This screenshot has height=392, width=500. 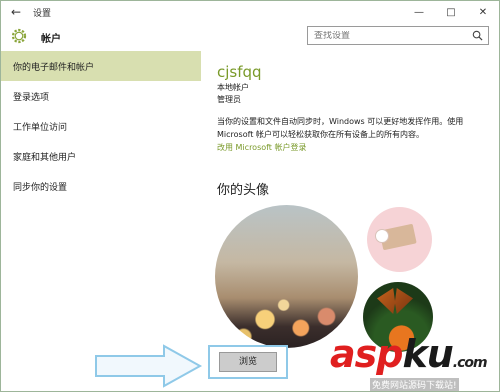 I want to click on sidebar-item-label: 登录选项, so click(x=31, y=97).